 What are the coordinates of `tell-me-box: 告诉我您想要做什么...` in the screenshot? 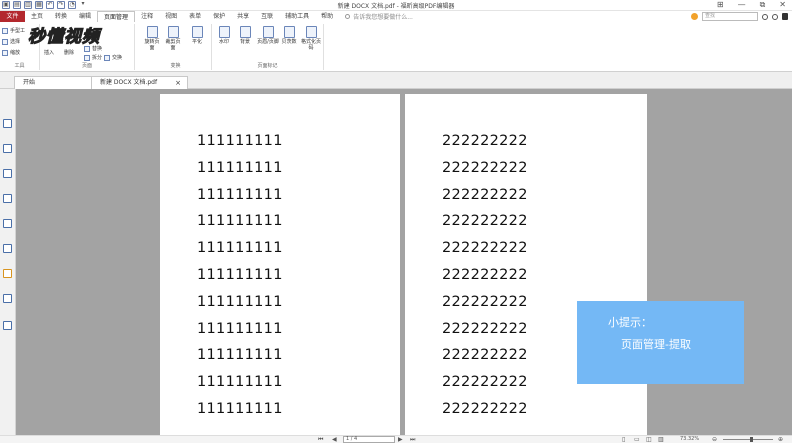 It's located at (379, 16).